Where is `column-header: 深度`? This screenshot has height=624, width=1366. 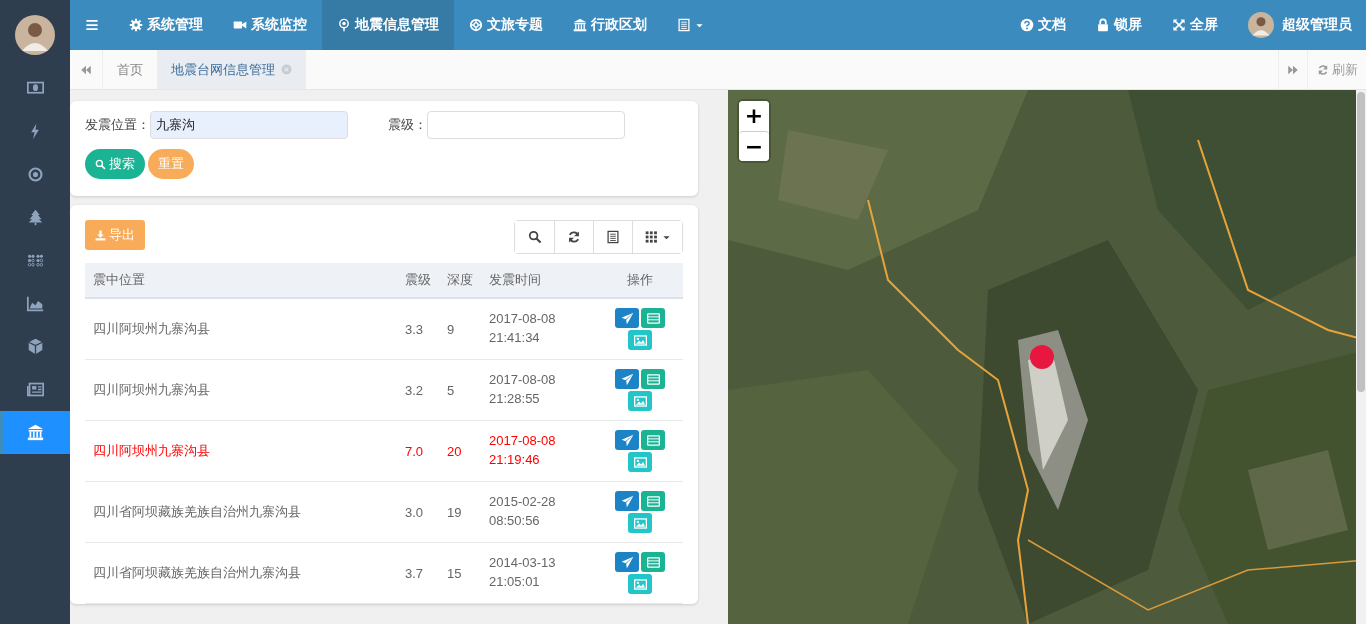 column-header: 深度 is located at coordinates (460, 280).